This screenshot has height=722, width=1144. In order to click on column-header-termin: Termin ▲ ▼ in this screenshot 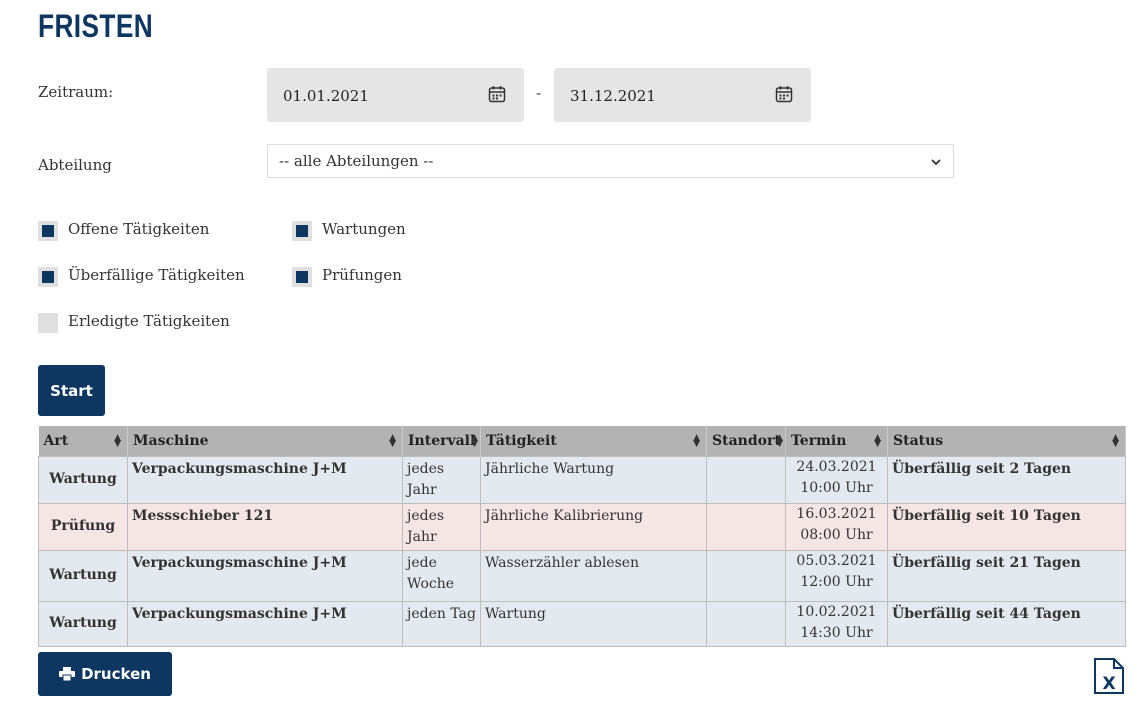, I will do `click(836, 441)`.